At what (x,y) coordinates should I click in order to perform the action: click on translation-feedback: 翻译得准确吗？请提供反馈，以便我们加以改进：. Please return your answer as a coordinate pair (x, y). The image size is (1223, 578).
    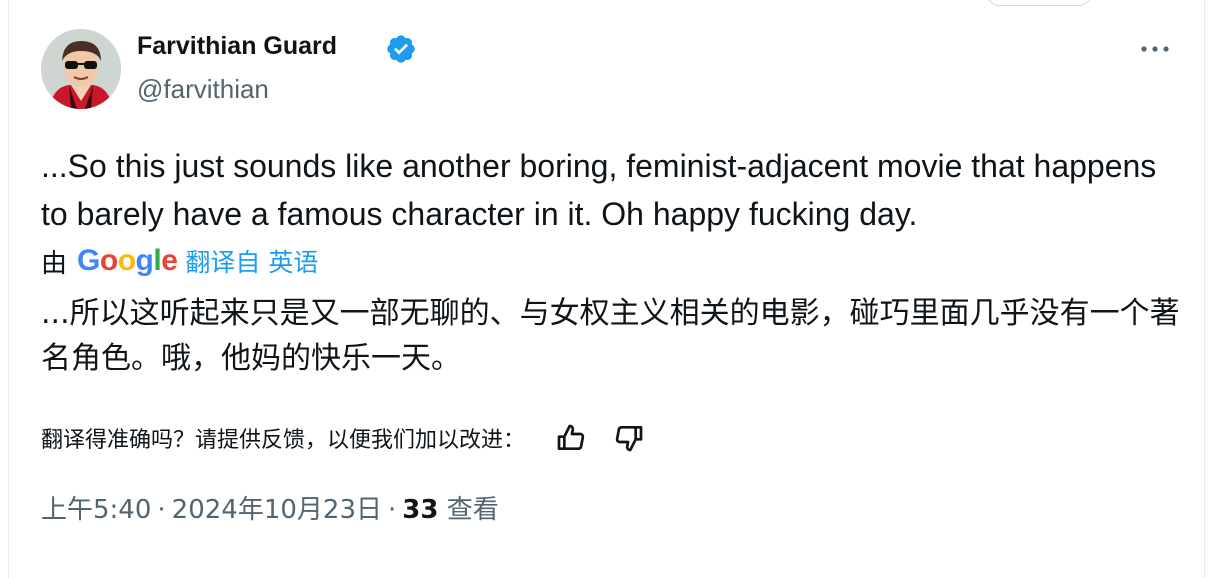
    Looking at the image, I should click on (343, 438).